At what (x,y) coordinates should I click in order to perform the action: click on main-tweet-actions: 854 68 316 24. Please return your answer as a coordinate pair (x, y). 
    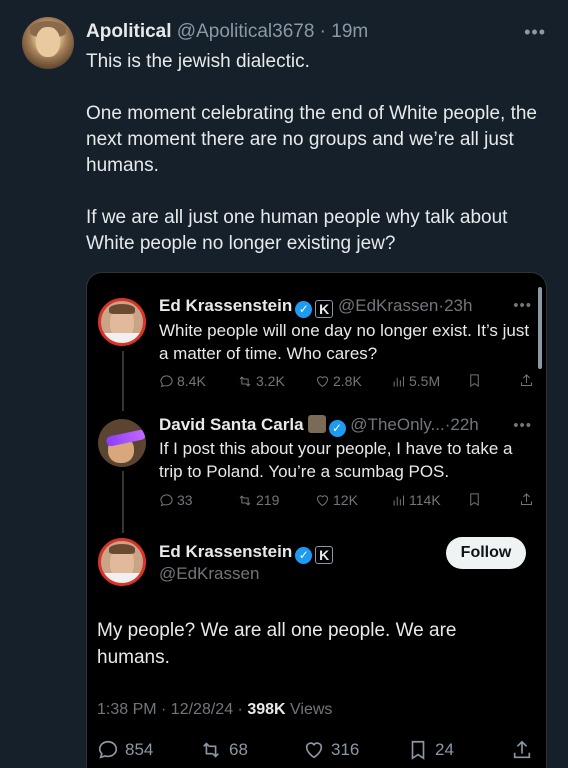
    Looking at the image, I should click on (317, 752).